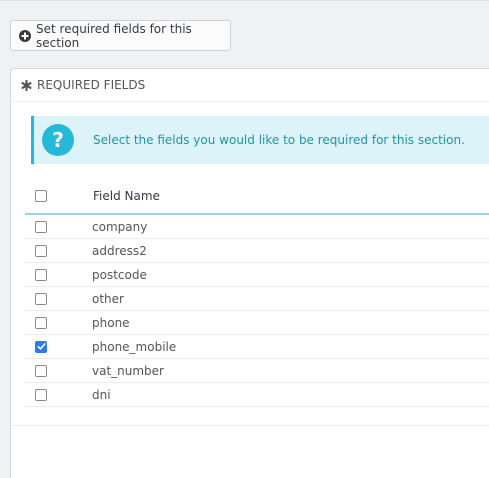 Image resolution: width=489 pixels, height=478 pixels. I want to click on row-checkbox-postcode, so click(41, 274).